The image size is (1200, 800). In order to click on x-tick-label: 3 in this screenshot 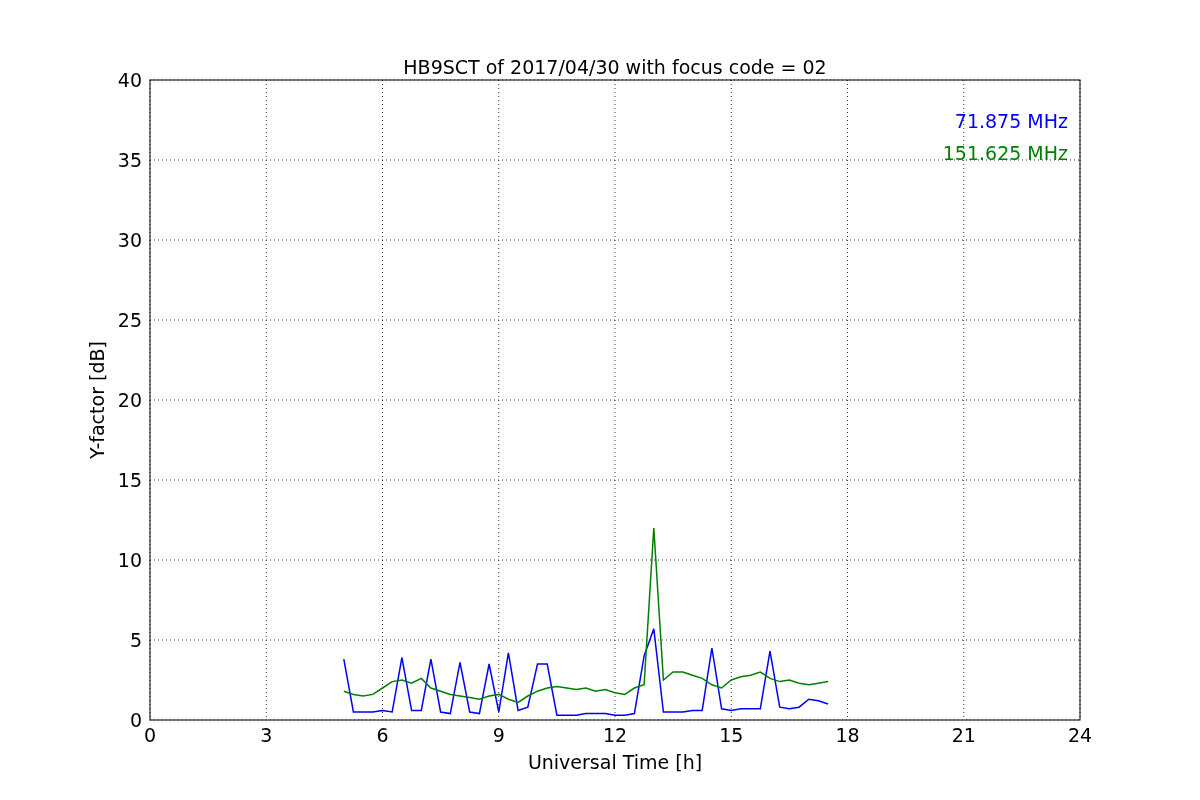, I will do `click(266, 735)`.